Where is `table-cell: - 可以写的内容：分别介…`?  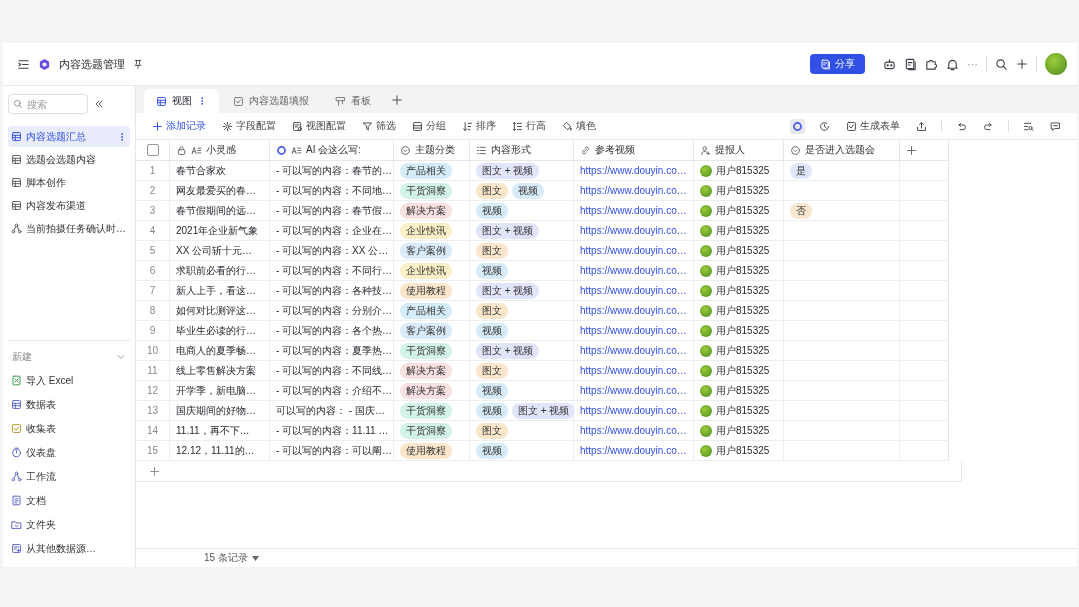
table-cell: - 可以写的内容：分别介… is located at coordinates (332, 311).